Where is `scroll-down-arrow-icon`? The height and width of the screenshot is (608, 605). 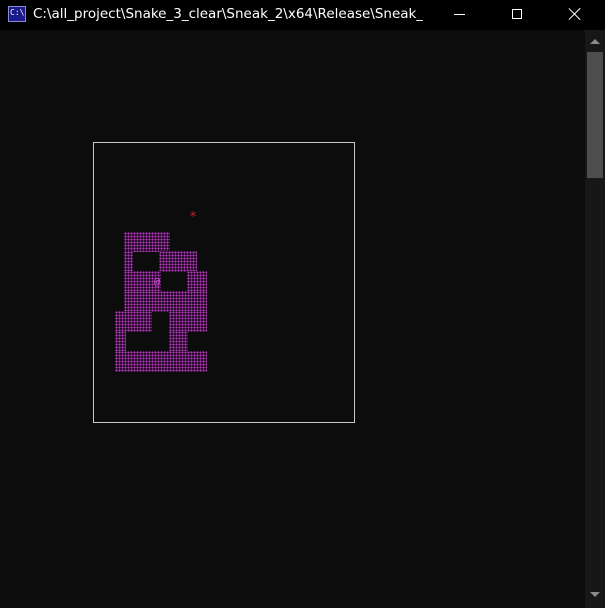 scroll-down-arrow-icon is located at coordinates (595, 594).